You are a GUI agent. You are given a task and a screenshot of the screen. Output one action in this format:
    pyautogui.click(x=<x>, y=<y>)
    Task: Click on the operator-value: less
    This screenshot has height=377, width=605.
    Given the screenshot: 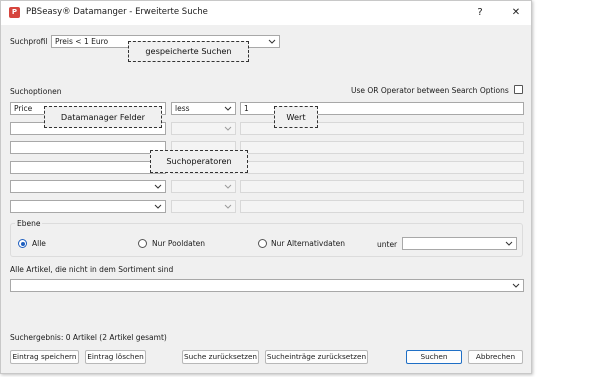 What is the action you would take?
    pyautogui.click(x=182, y=108)
    